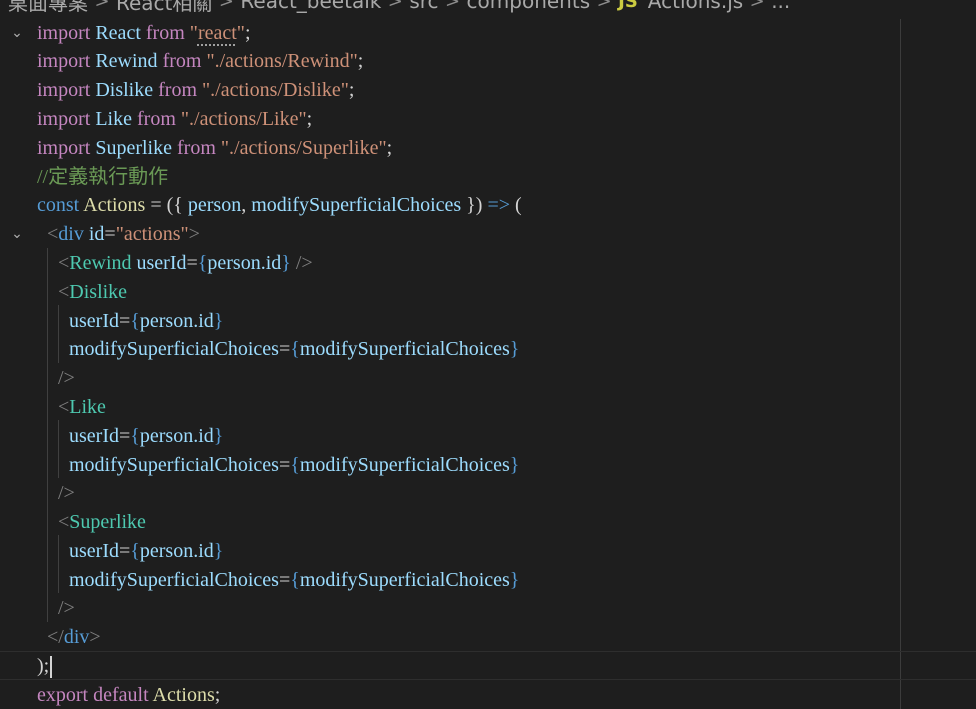 This screenshot has width=976, height=709. Describe the element at coordinates (628, 6) in the screenshot. I see `javascript-file-icon: JS` at that location.